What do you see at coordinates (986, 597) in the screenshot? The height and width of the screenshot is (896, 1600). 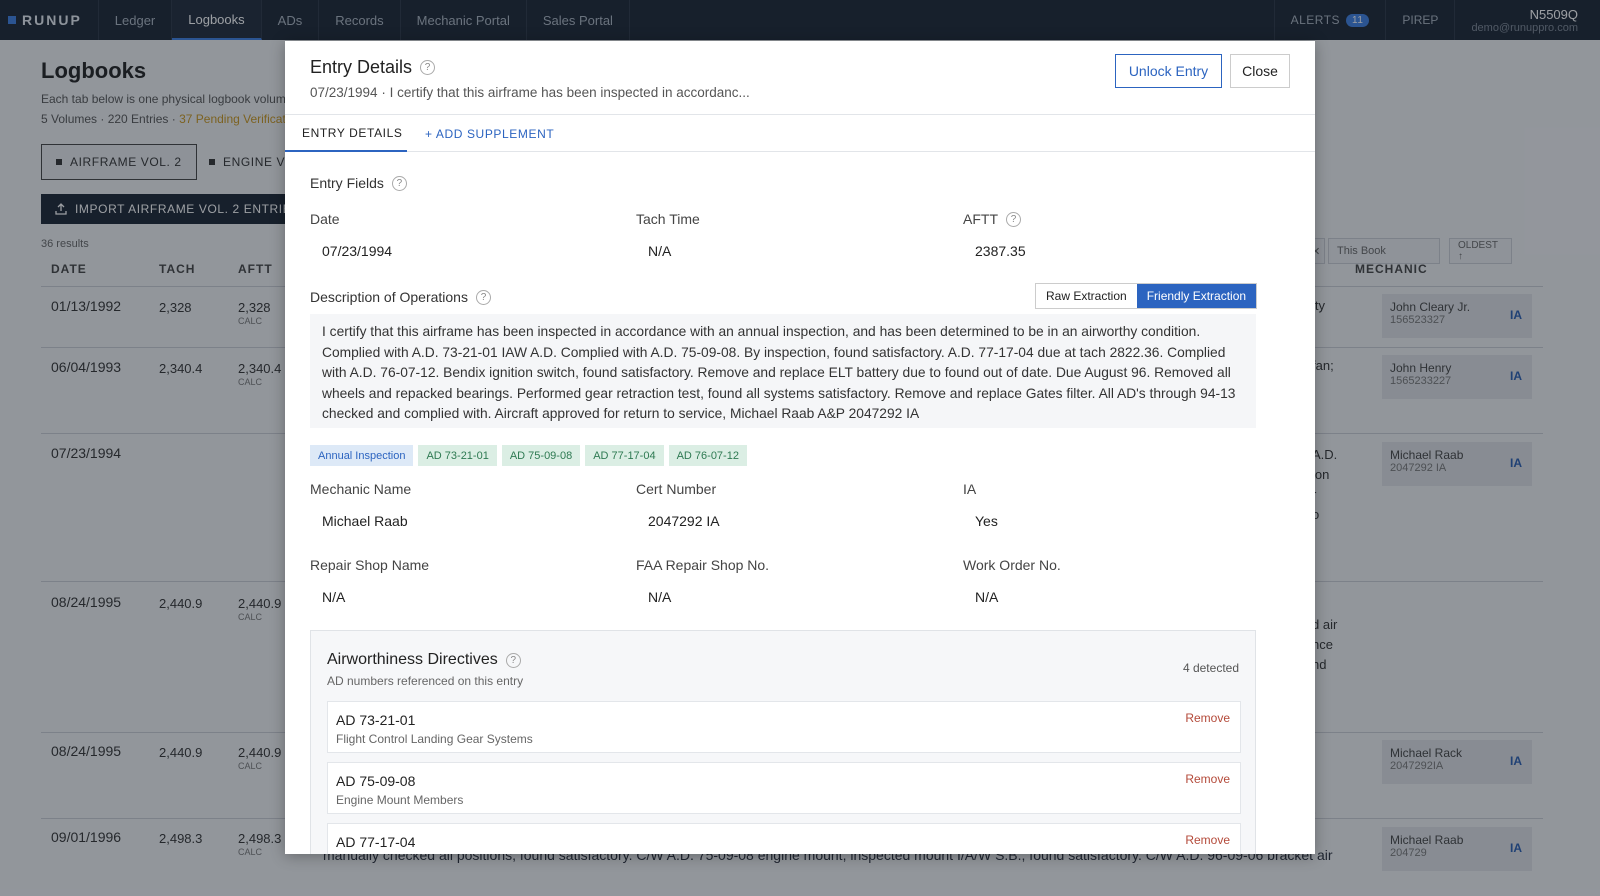 I see `work-order-value: N/A` at bounding box center [986, 597].